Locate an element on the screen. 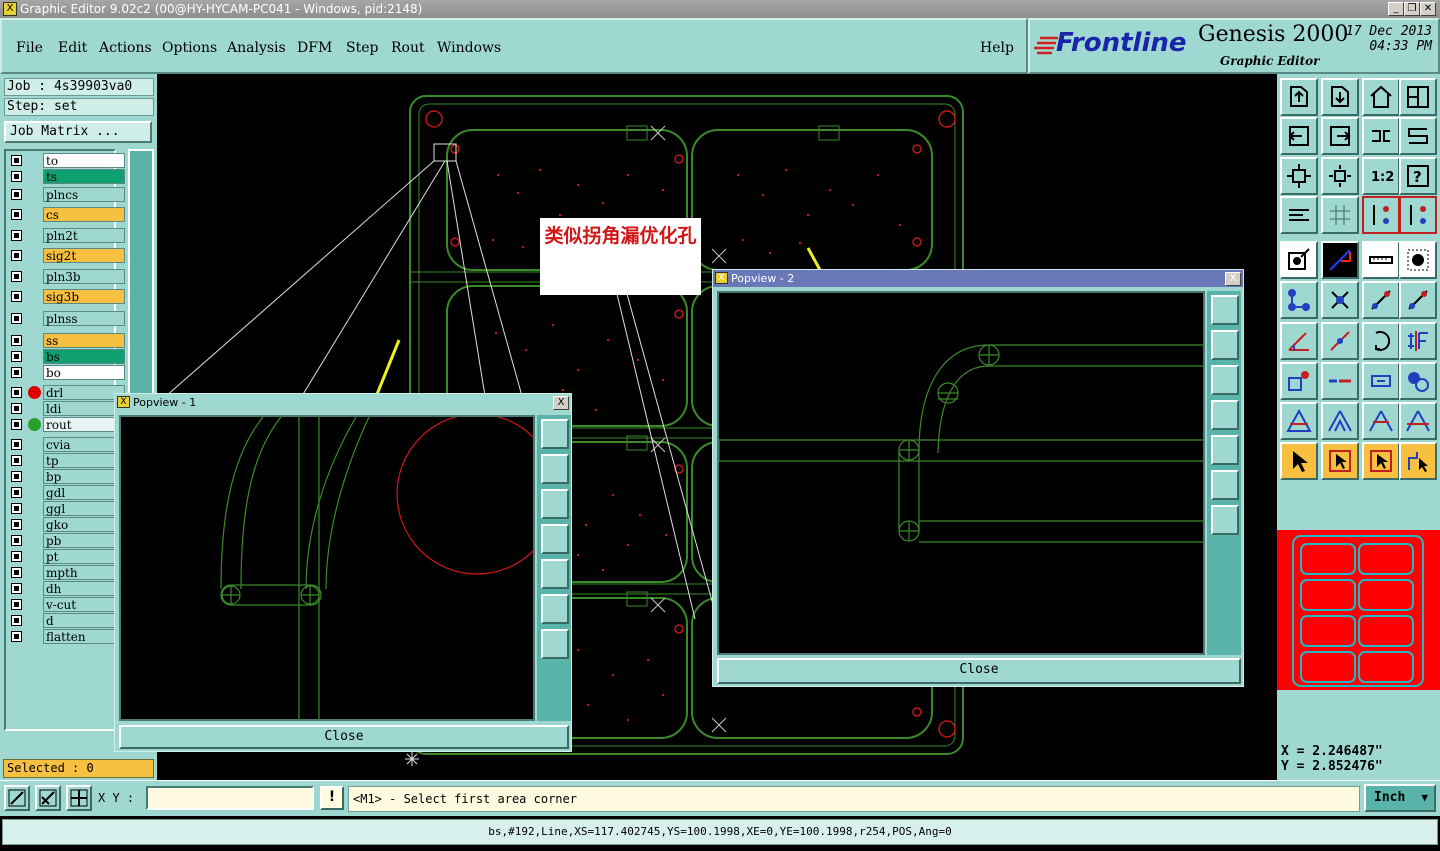  layer-row-pb: pb is located at coordinates (68, 540).